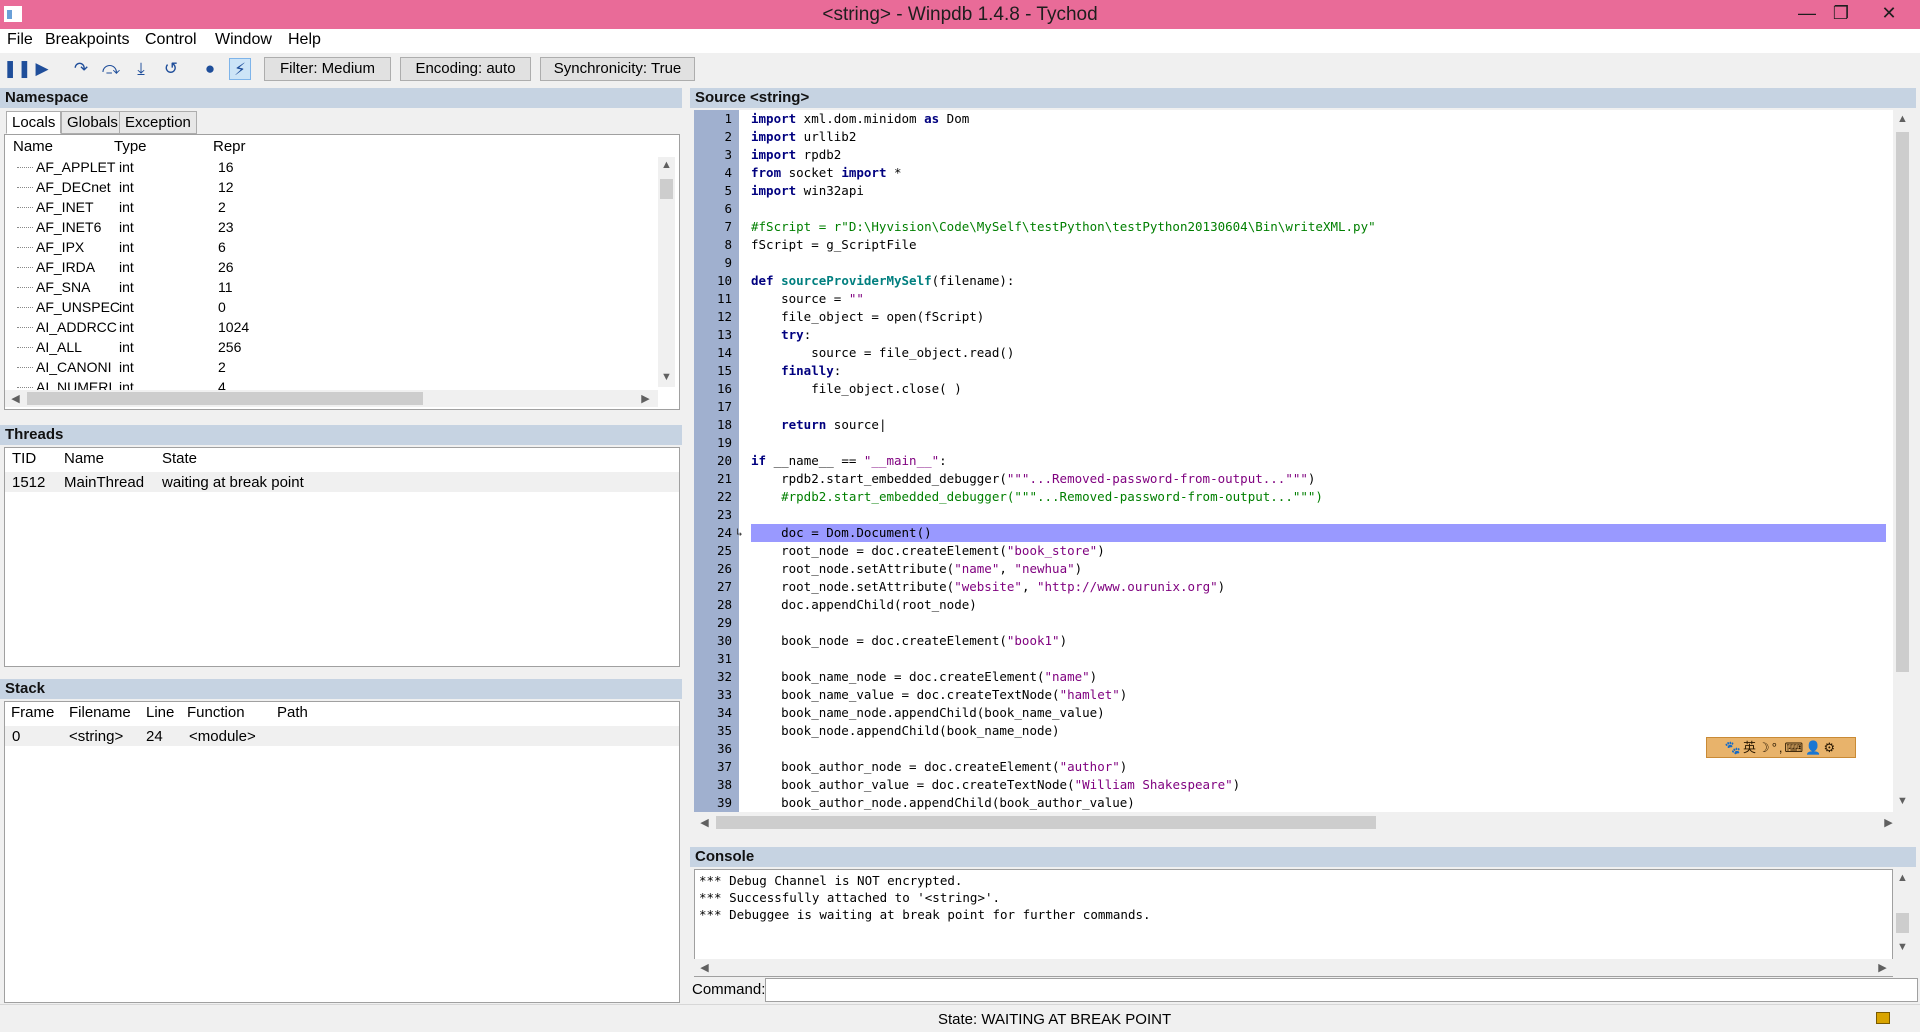 The width and height of the screenshot is (1920, 1032). What do you see at coordinates (1293, 371) in the screenshot?
I see `code-line: 15 finally:` at bounding box center [1293, 371].